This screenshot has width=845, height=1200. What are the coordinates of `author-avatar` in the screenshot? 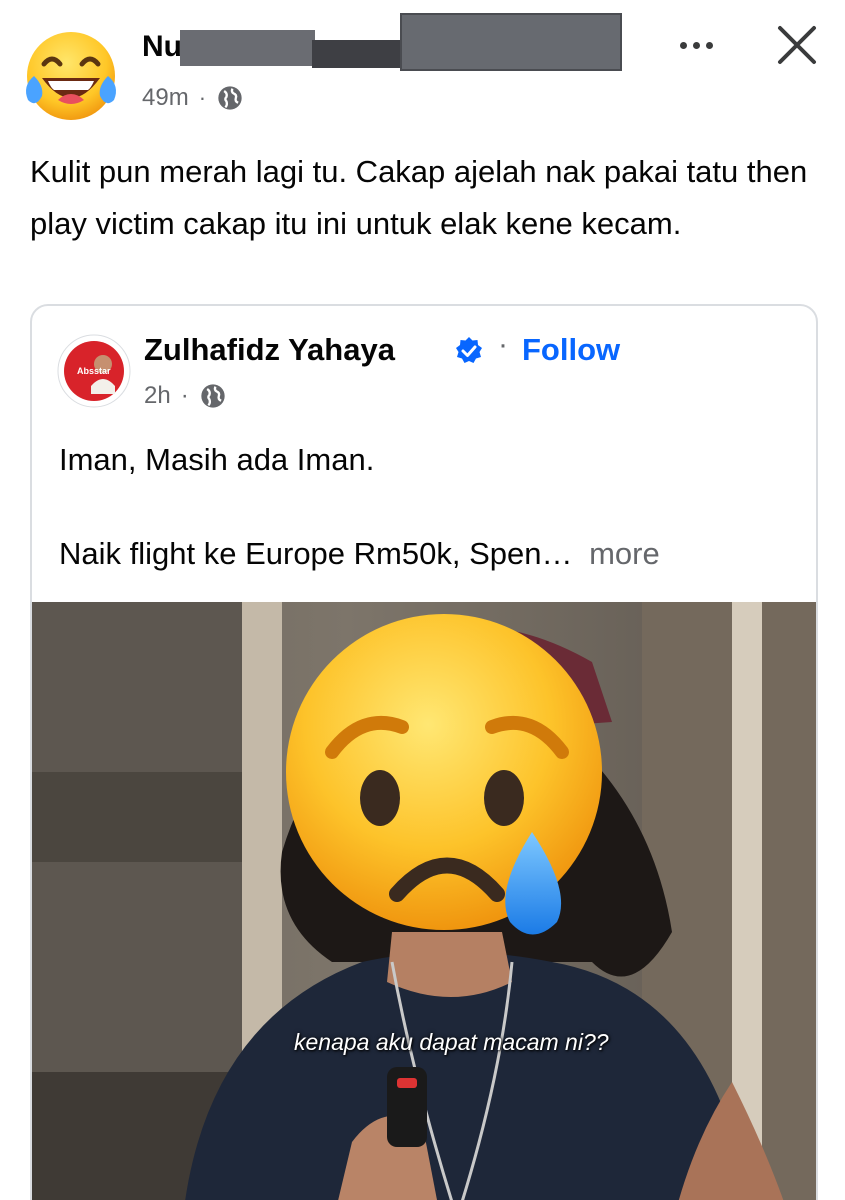 It's located at (71, 76).